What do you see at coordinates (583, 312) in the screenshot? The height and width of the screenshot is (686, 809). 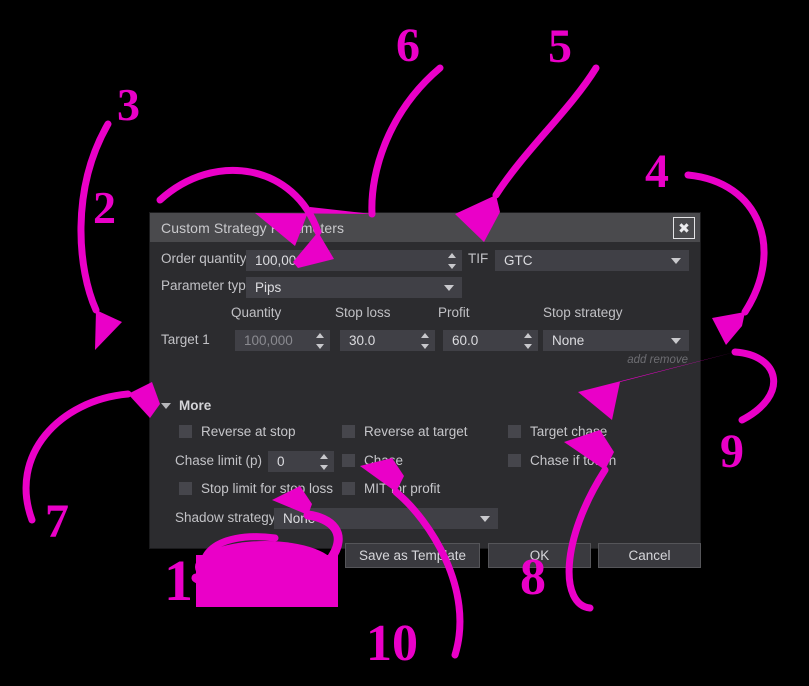 I see `column-header-stop-strategy: Stop strategy` at bounding box center [583, 312].